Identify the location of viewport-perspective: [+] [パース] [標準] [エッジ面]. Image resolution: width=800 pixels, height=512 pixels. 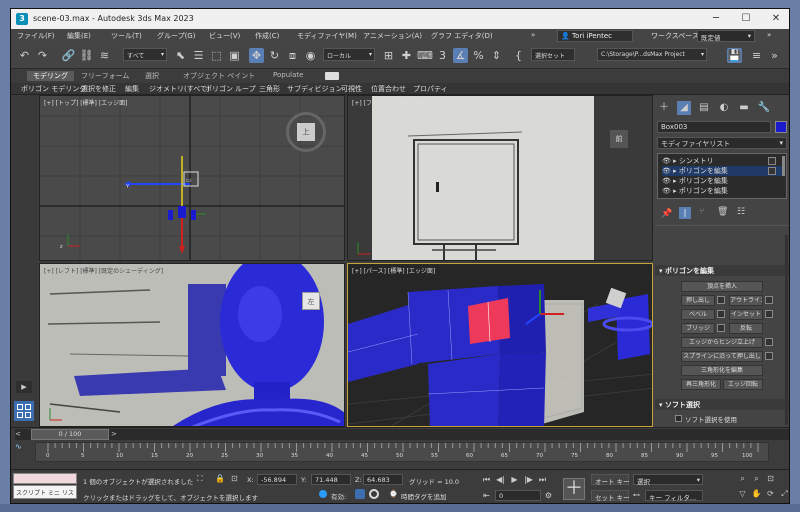
(500, 345).